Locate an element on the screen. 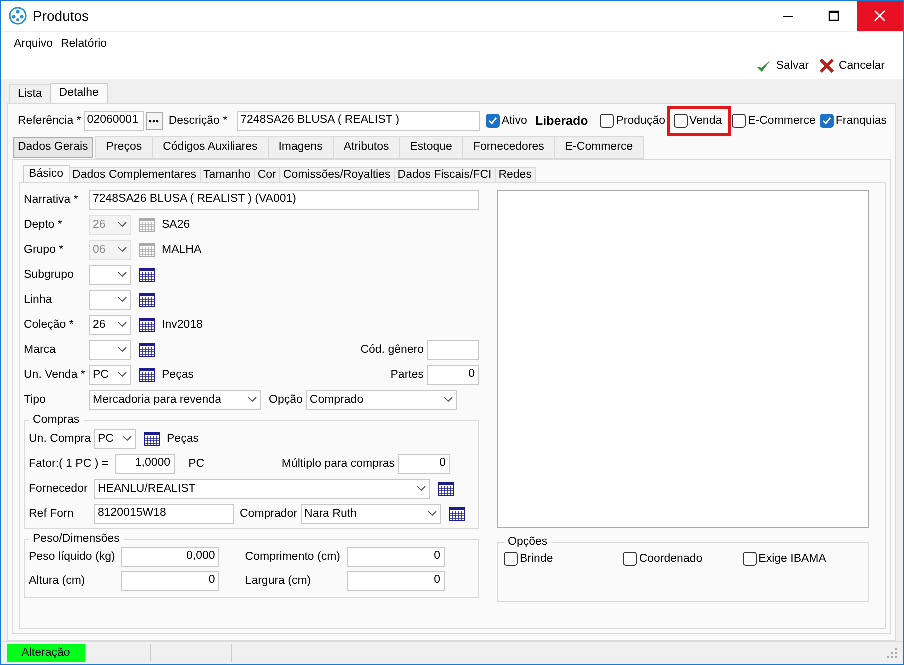 The width and height of the screenshot is (904, 665). menu-item: Relatório is located at coordinates (84, 44).